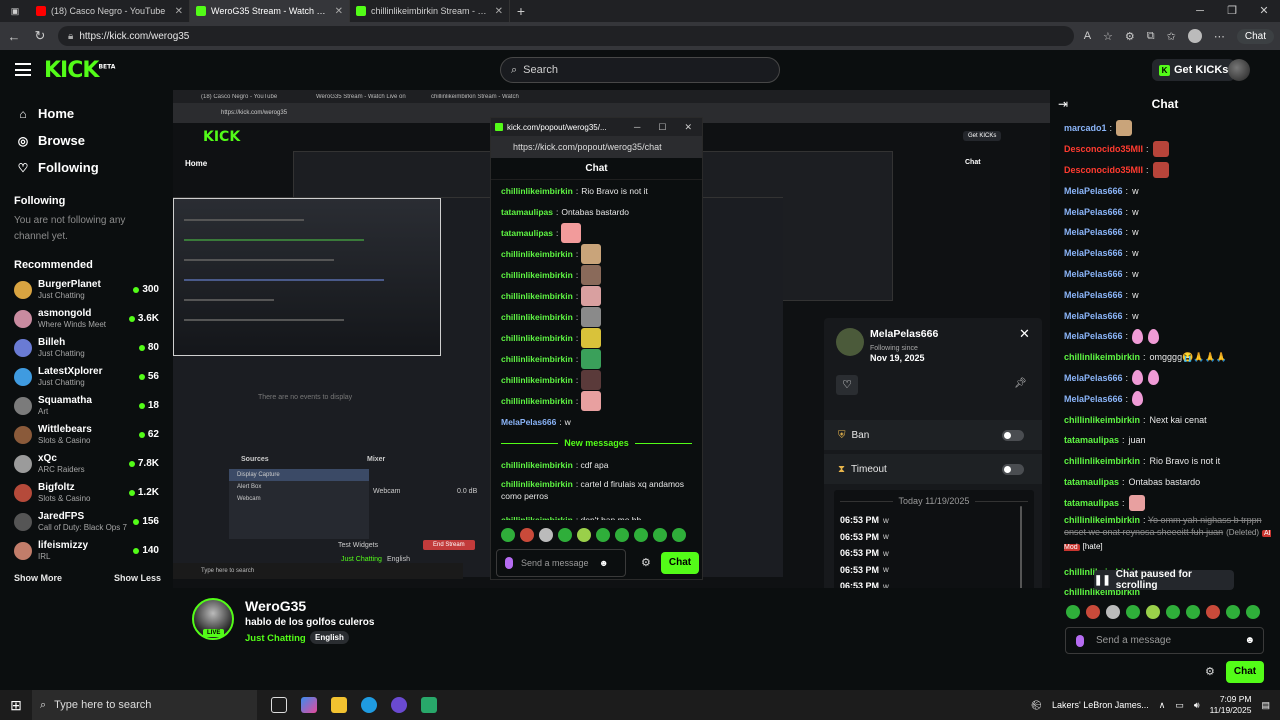 Image resolution: width=1280 pixels, height=720 pixels. Describe the element at coordinates (1197, 705) in the screenshot. I see `volume-icon: 🔊︎` at that location.